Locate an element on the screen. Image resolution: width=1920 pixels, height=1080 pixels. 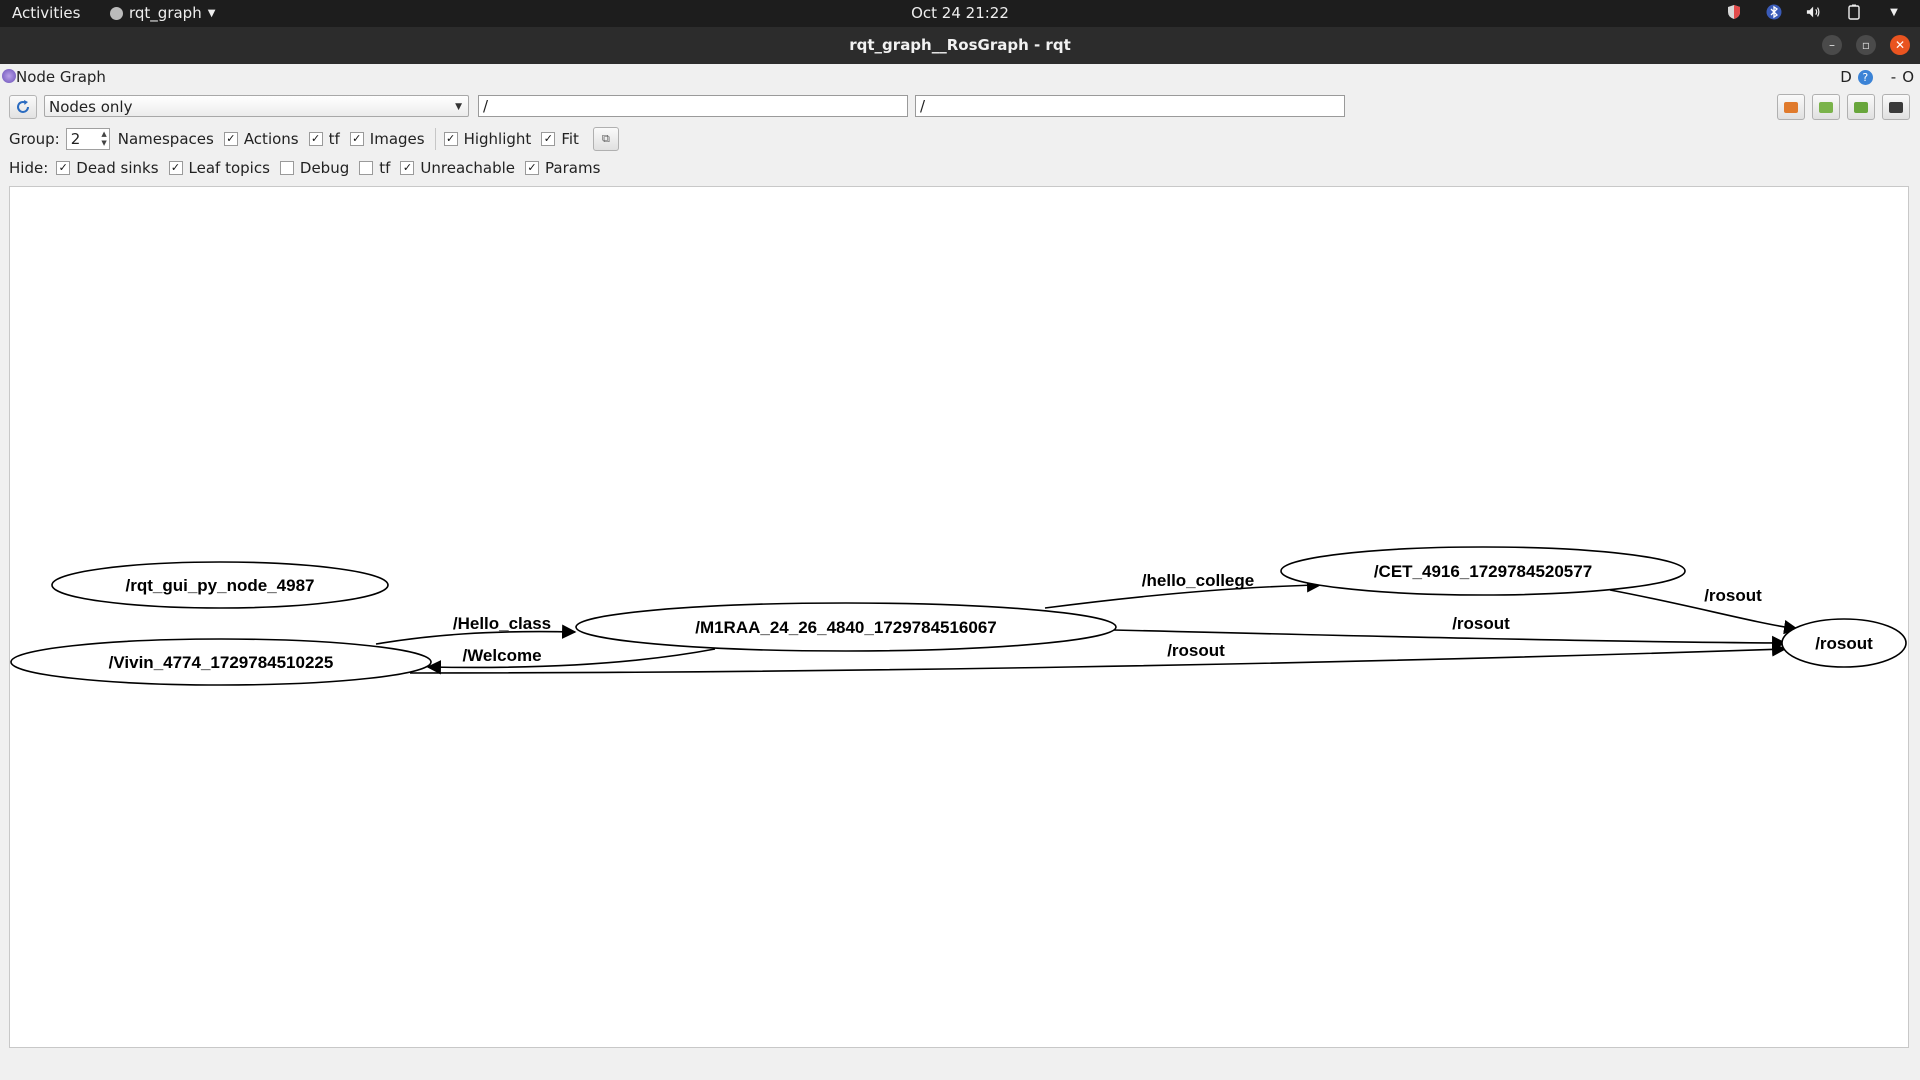
help-icon: ? is located at coordinates (1865, 77).